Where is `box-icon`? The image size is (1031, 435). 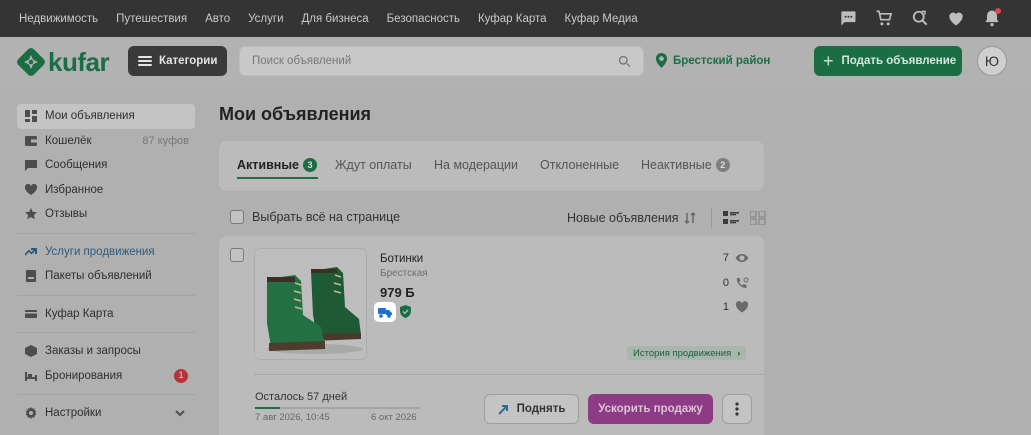 box-icon is located at coordinates (31, 351).